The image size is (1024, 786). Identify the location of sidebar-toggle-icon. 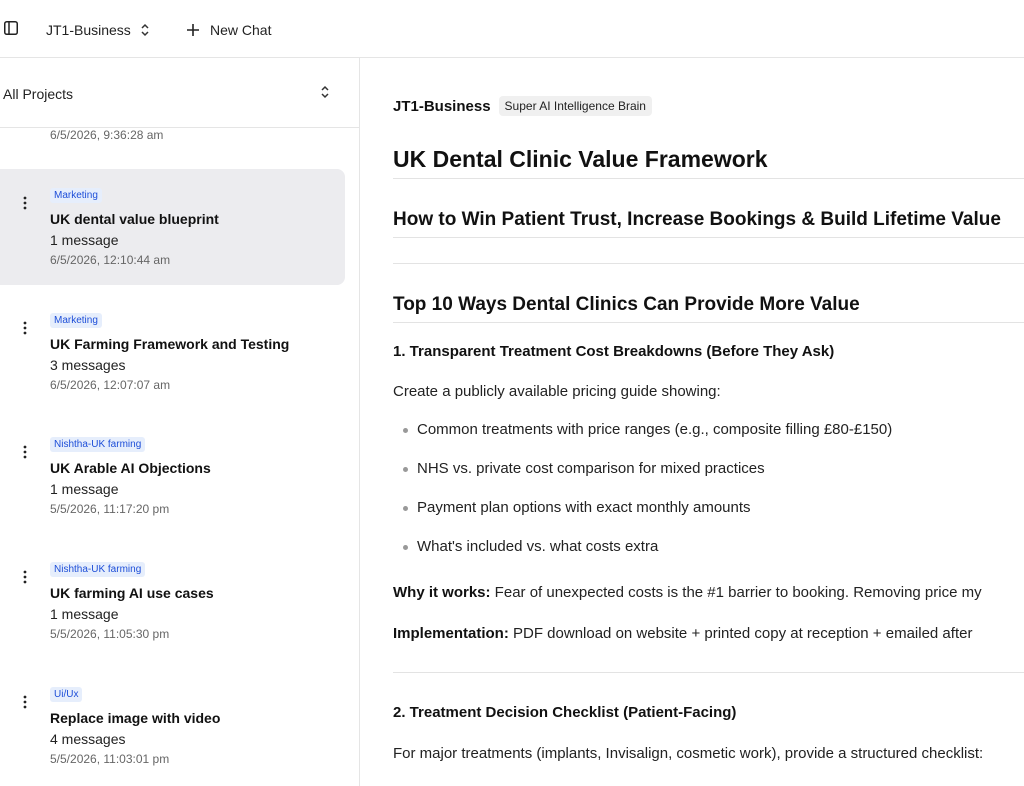
(11, 28).